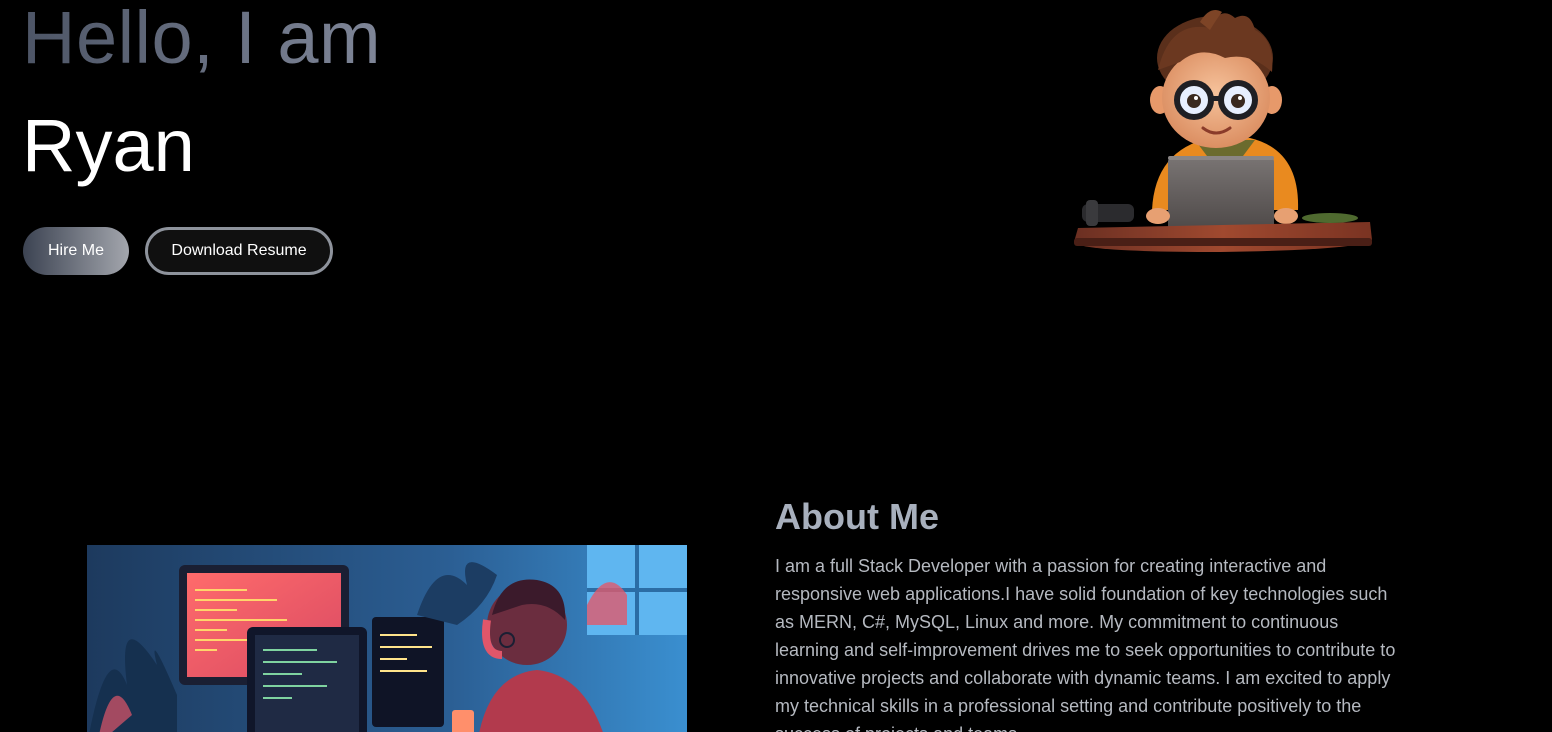  What do you see at coordinates (1223, 130) in the screenshot?
I see `avatar-illustration` at bounding box center [1223, 130].